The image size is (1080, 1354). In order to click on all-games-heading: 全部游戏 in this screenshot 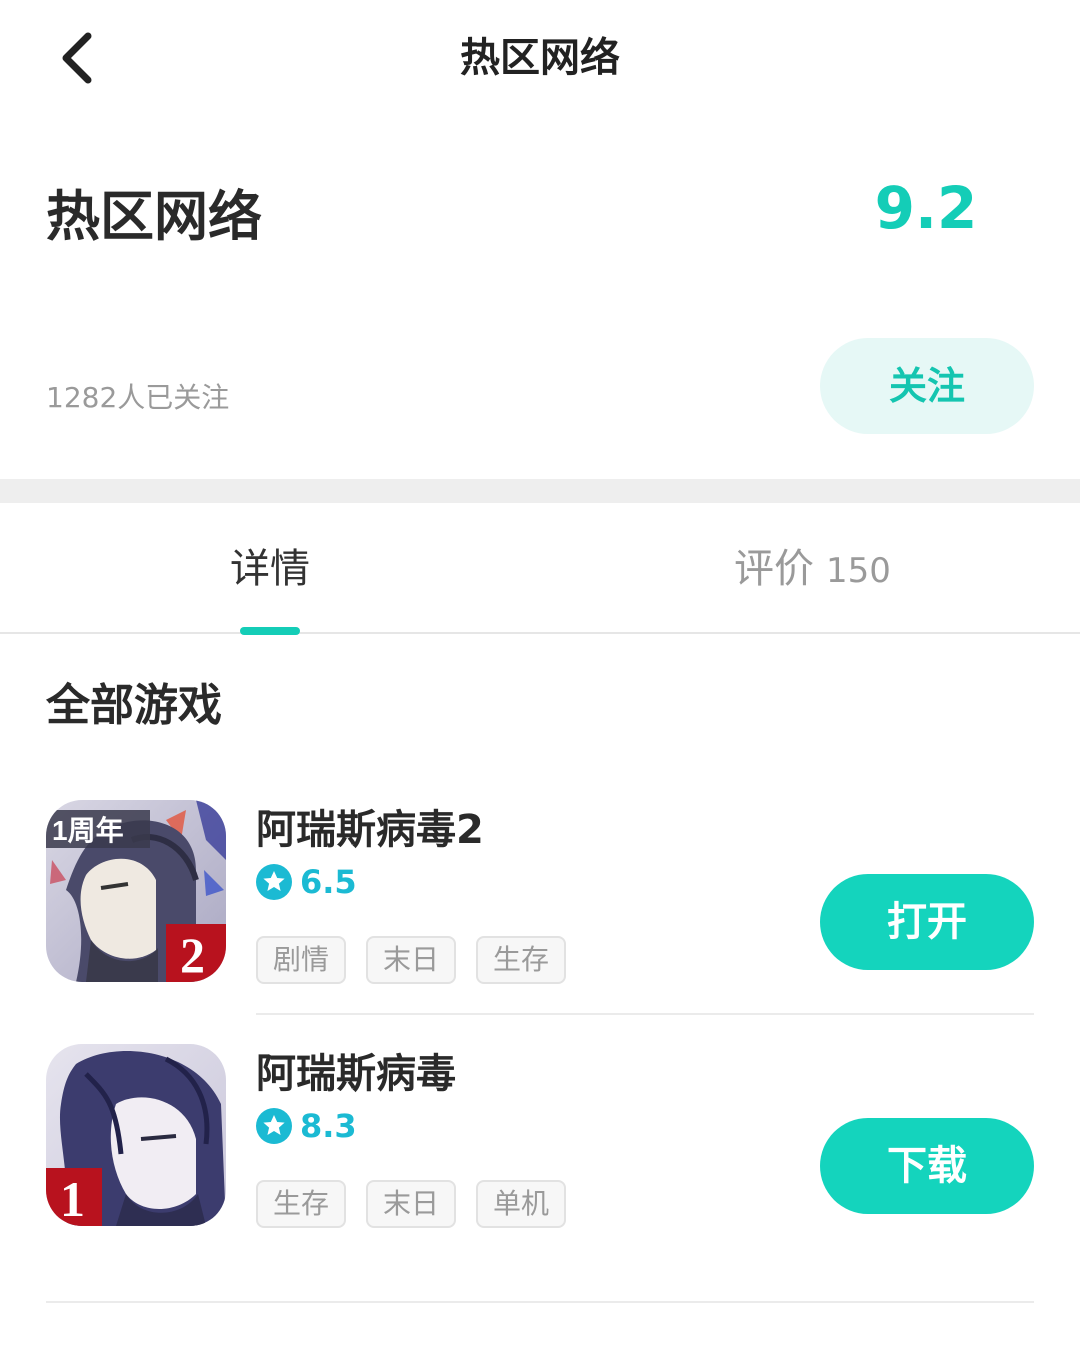, I will do `click(134, 705)`.